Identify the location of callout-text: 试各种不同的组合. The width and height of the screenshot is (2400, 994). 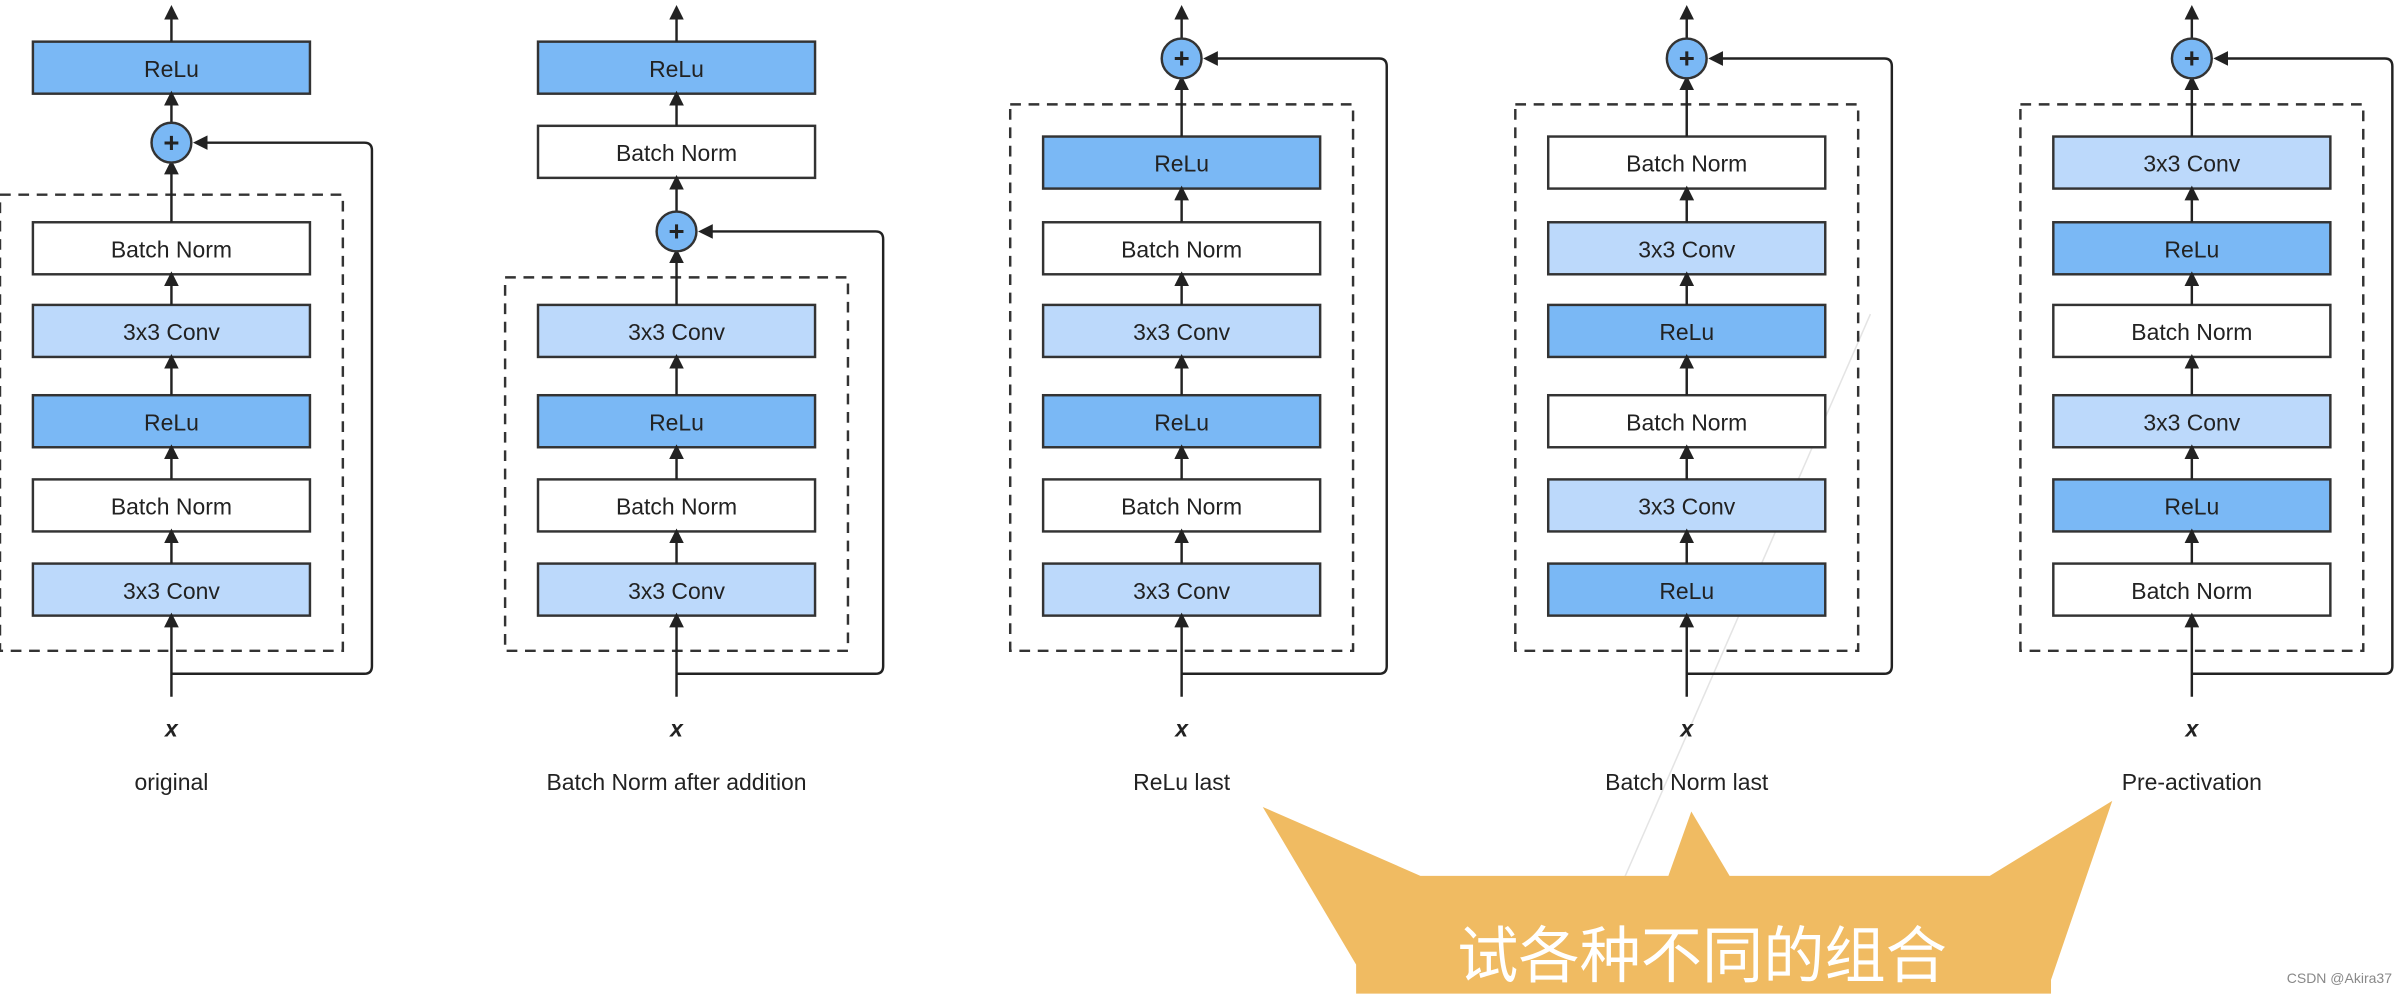
(1702, 956).